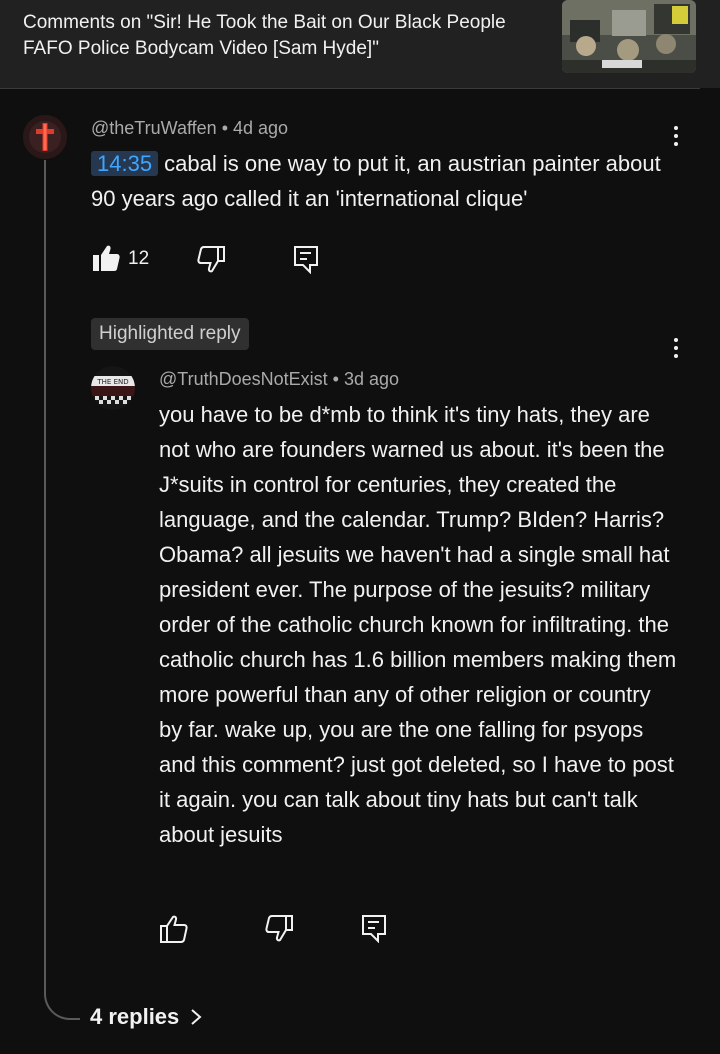 This screenshot has width=720, height=1054. What do you see at coordinates (243, 379) in the screenshot?
I see `reply-author: @TruthDoesNotExist` at bounding box center [243, 379].